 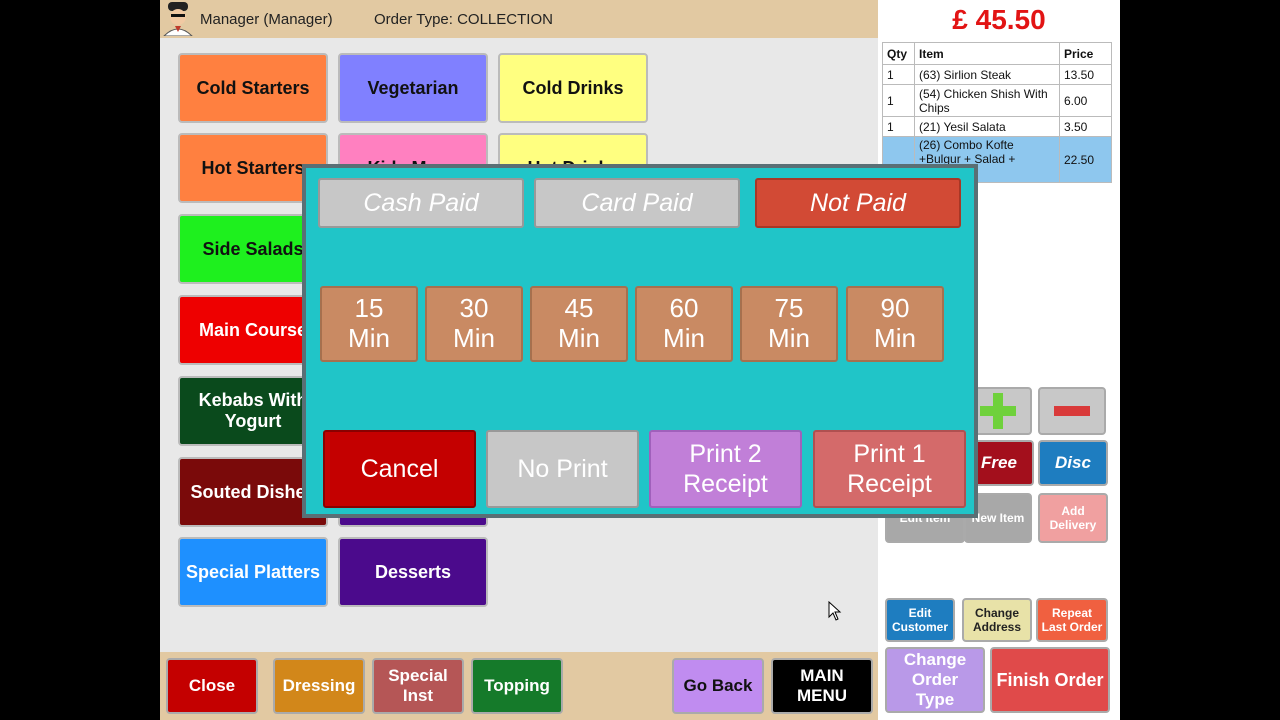 What do you see at coordinates (999, 19) in the screenshot?
I see `order-total: £ 45.50` at bounding box center [999, 19].